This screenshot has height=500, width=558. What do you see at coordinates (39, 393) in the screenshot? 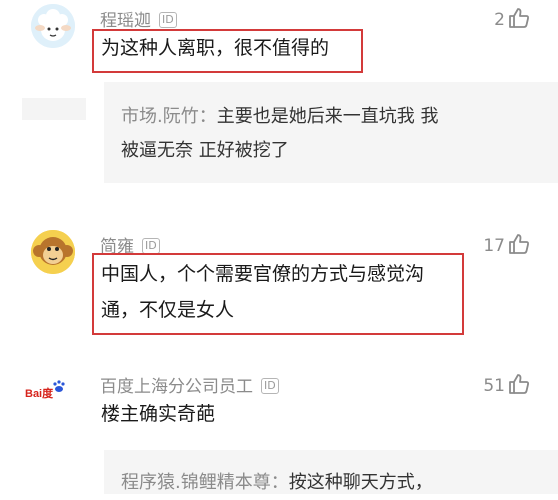
I see `baidu-logo-text: Bai度` at bounding box center [39, 393].